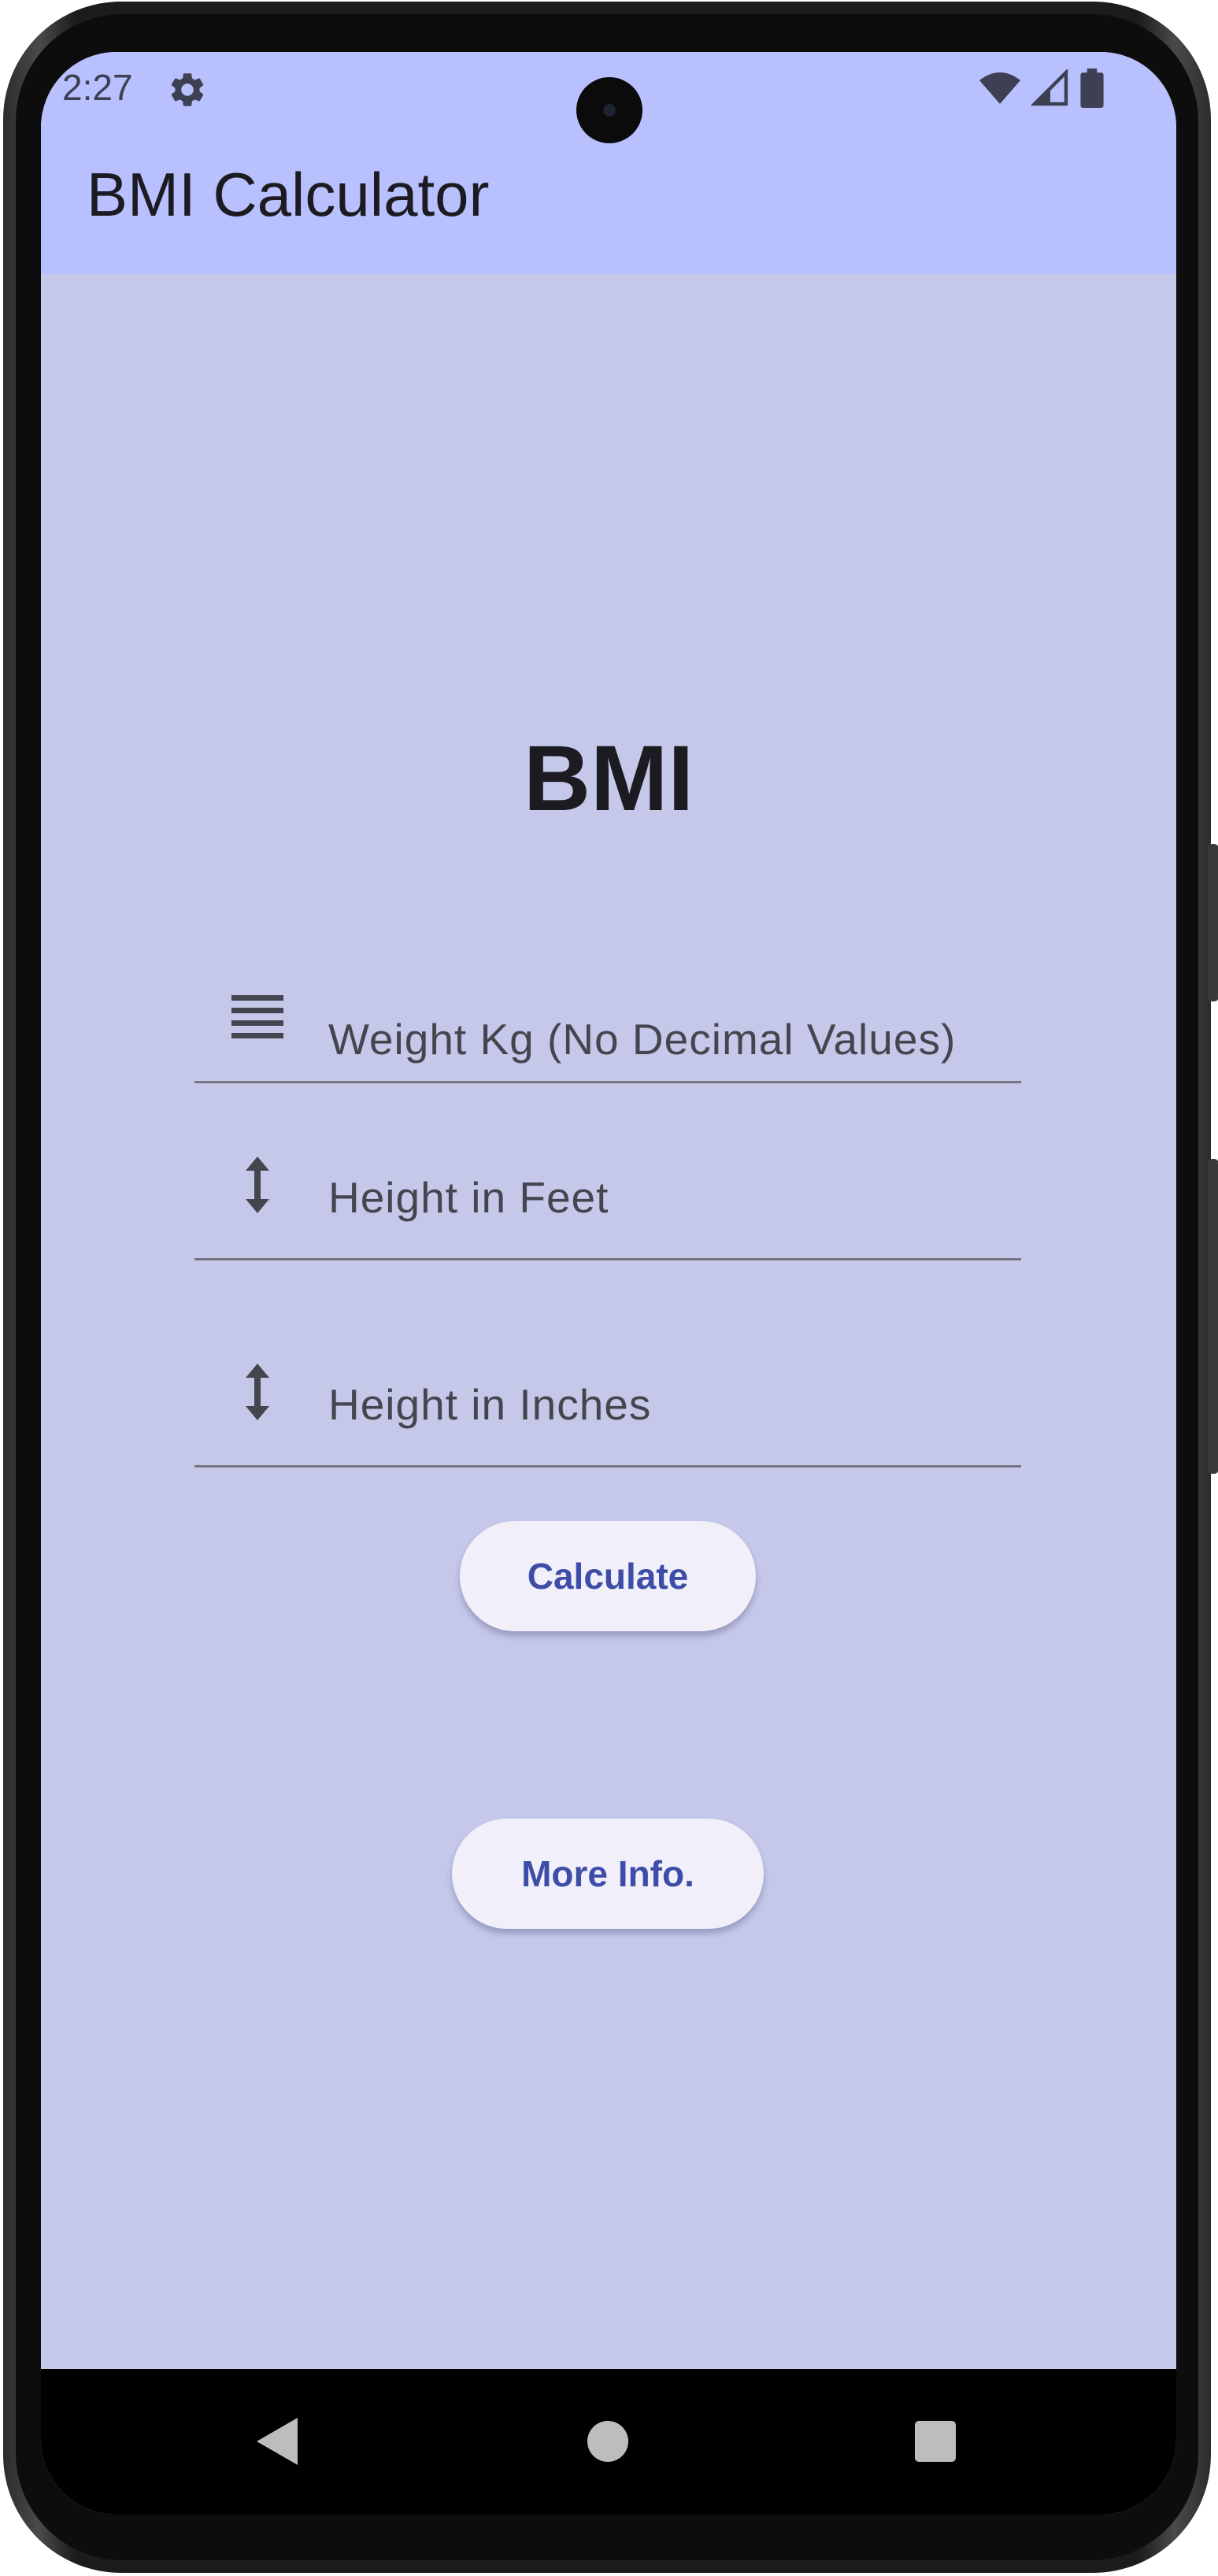 The image size is (1218, 2576). Describe the element at coordinates (1000, 88) in the screenshot. I see `wifi-icon` at that location.